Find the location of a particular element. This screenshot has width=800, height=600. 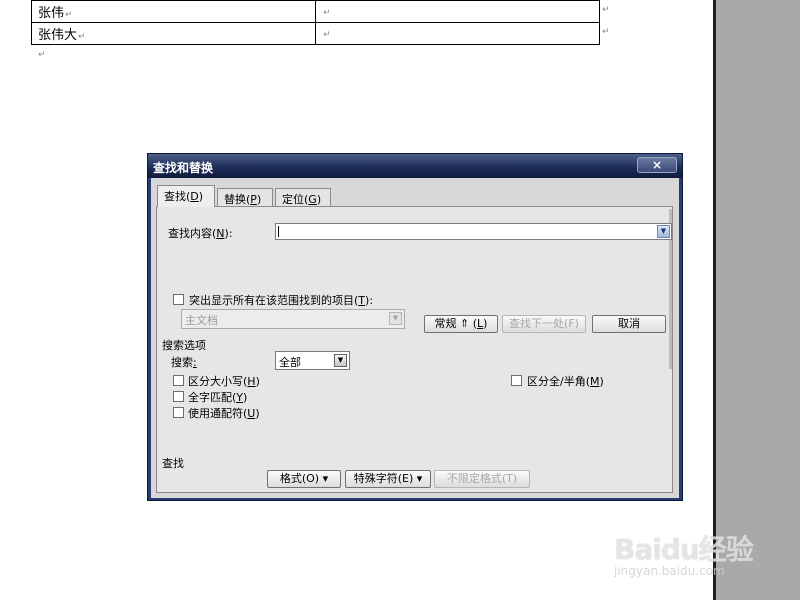

cancel-button: 取消 is located at coordinates (629, 324).